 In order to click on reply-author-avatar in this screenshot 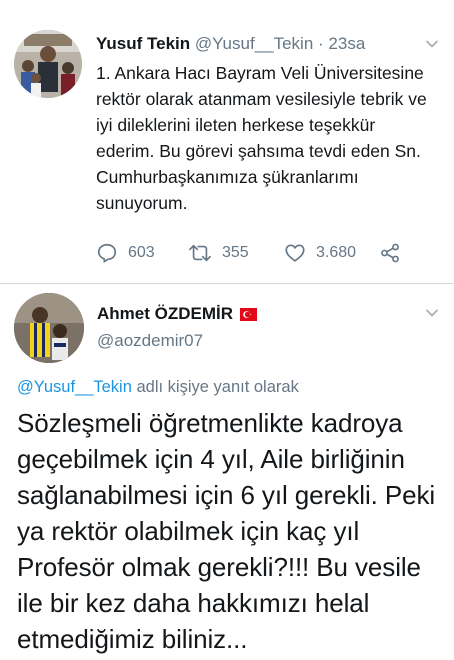, I will do `click(49, 328)`.